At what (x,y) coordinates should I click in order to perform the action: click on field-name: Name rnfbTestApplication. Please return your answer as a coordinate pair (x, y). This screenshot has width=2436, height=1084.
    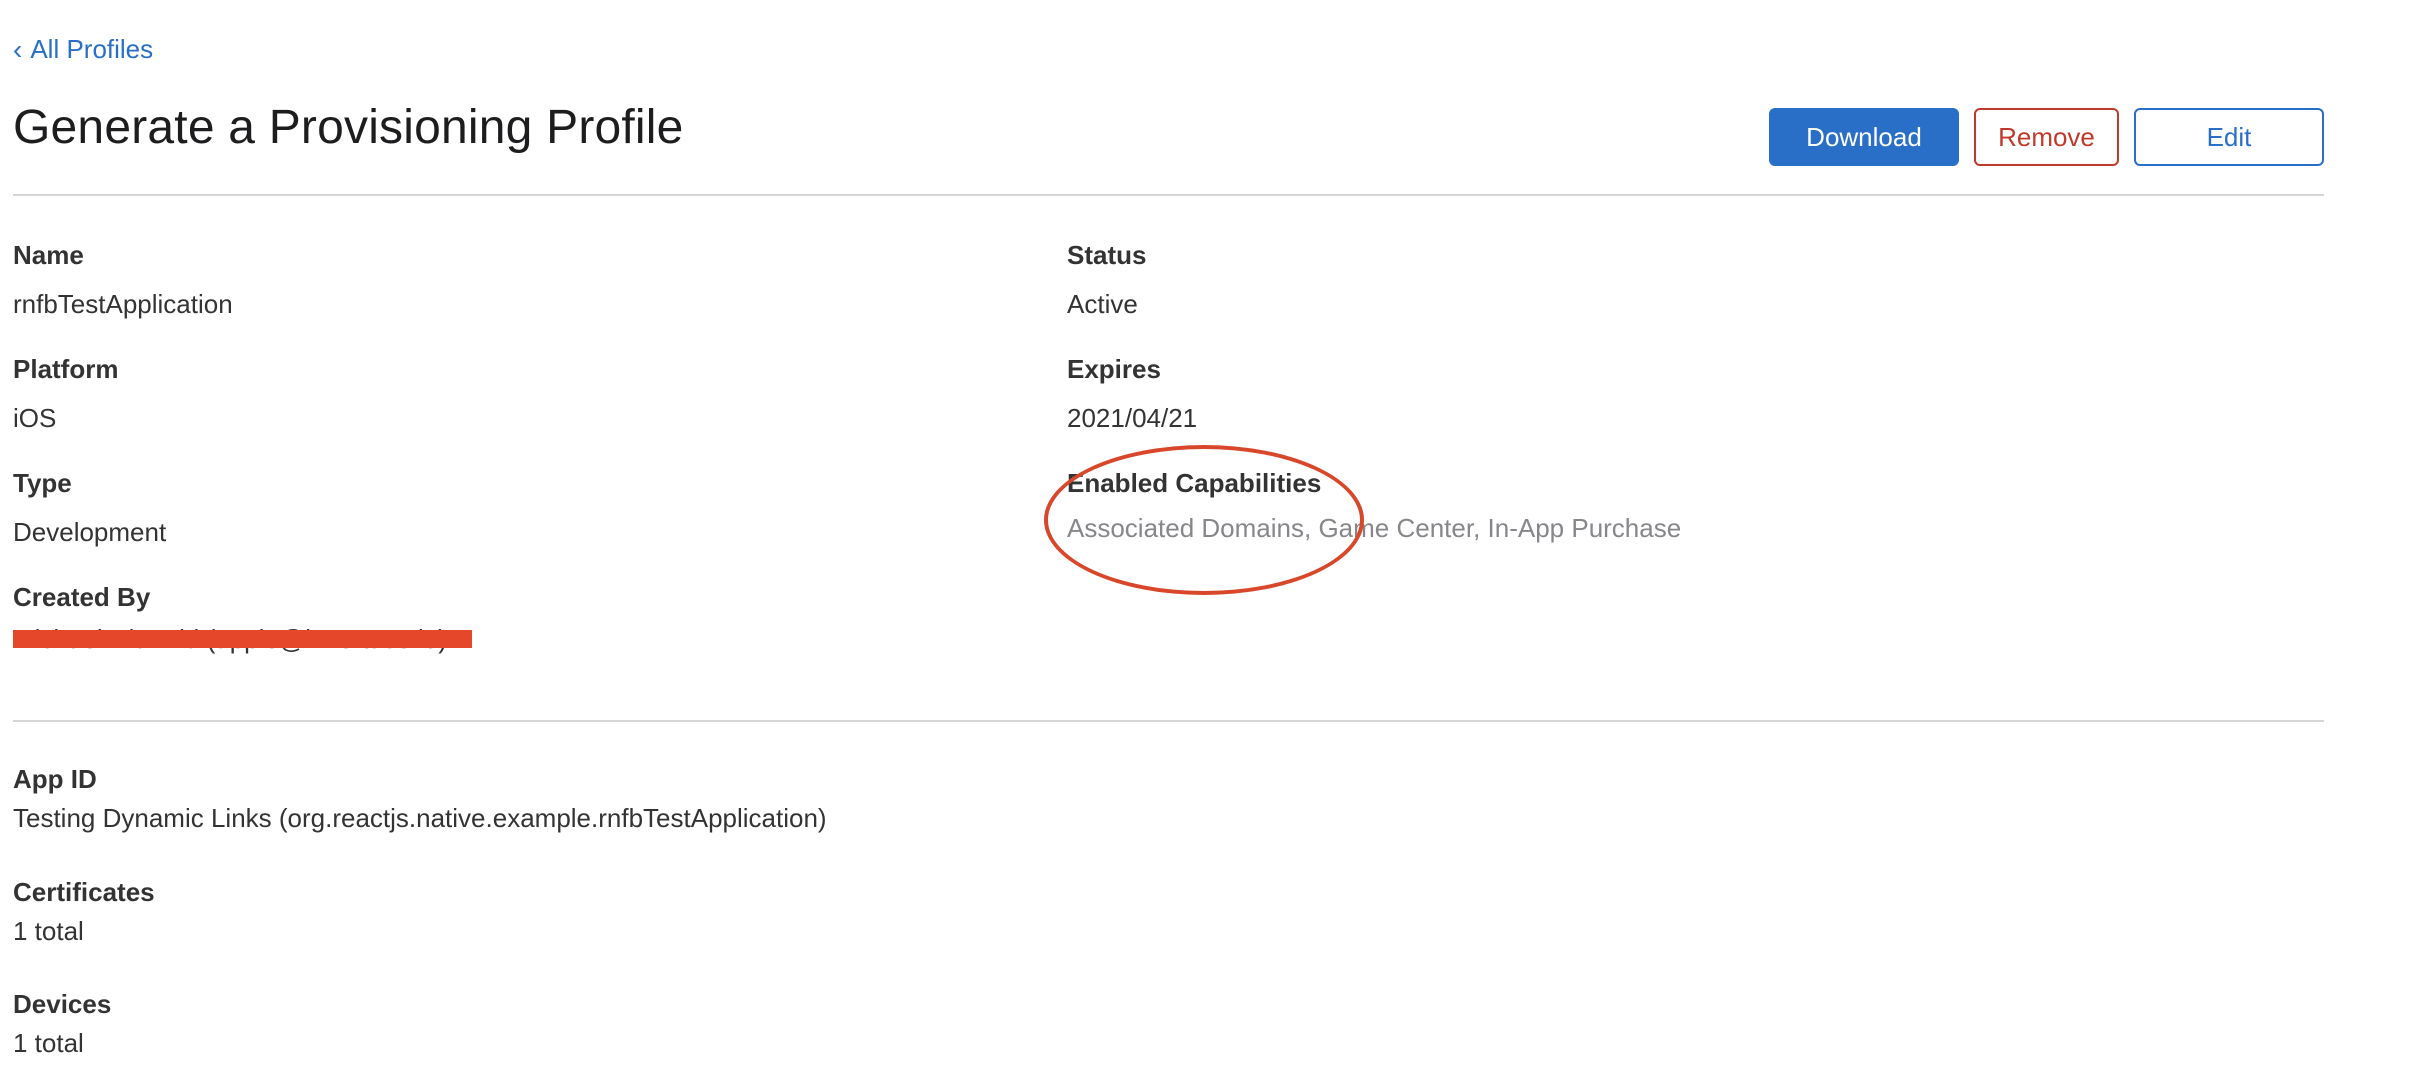
    Looking at the image, I should click on (123, 280).